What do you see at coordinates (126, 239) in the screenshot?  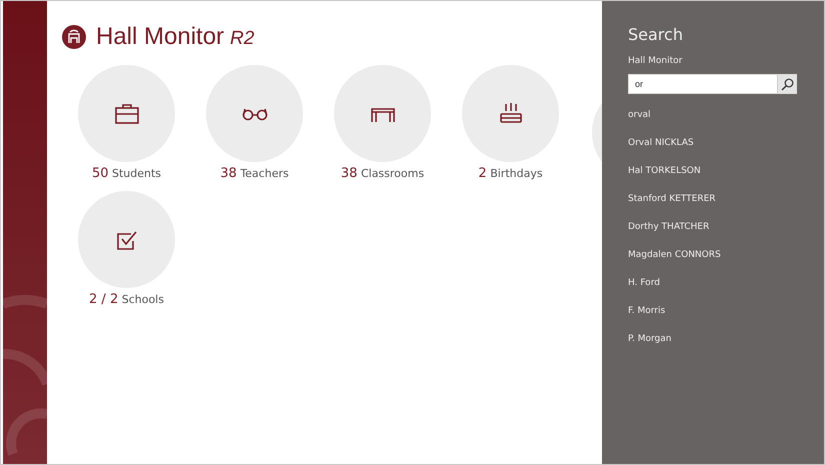 I see `checkbox-icon` at bounding box center [126, 239].